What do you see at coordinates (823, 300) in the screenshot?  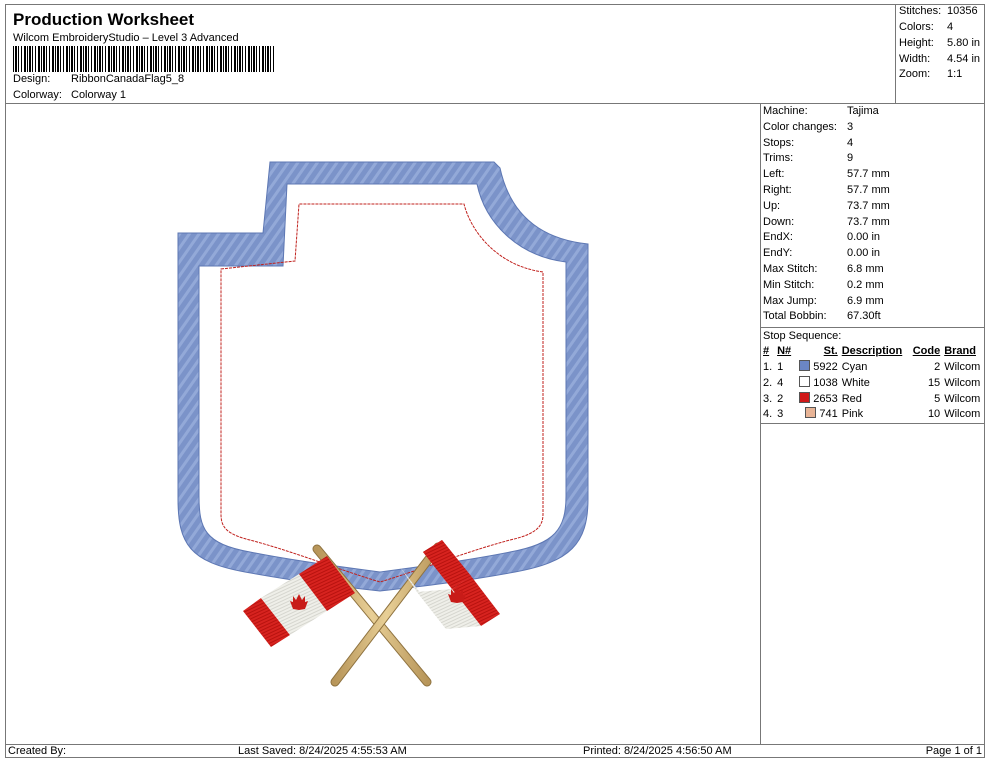 I see `info-max-jump: Max Jump: 6.9 mm` at bounding box center [823, 300].